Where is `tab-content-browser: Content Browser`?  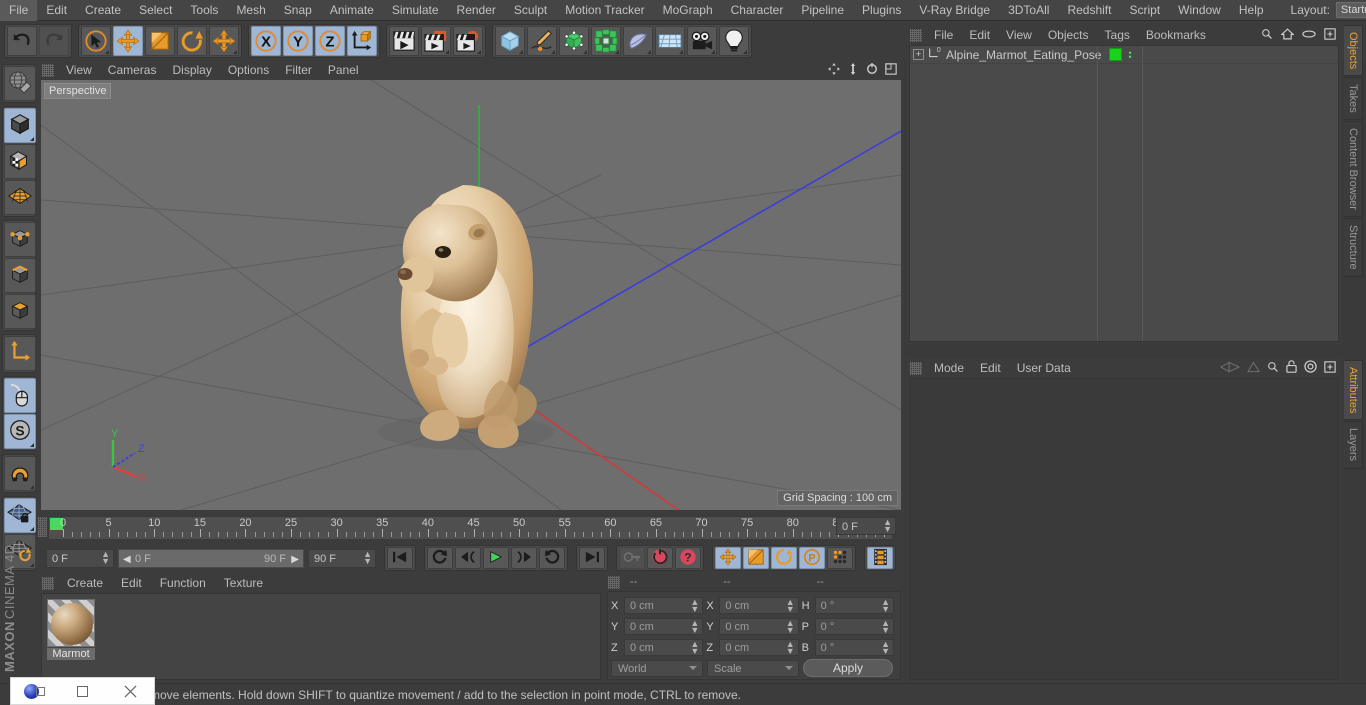 tab-content-browser: Content Browser is located at coordinates (1353, 169).